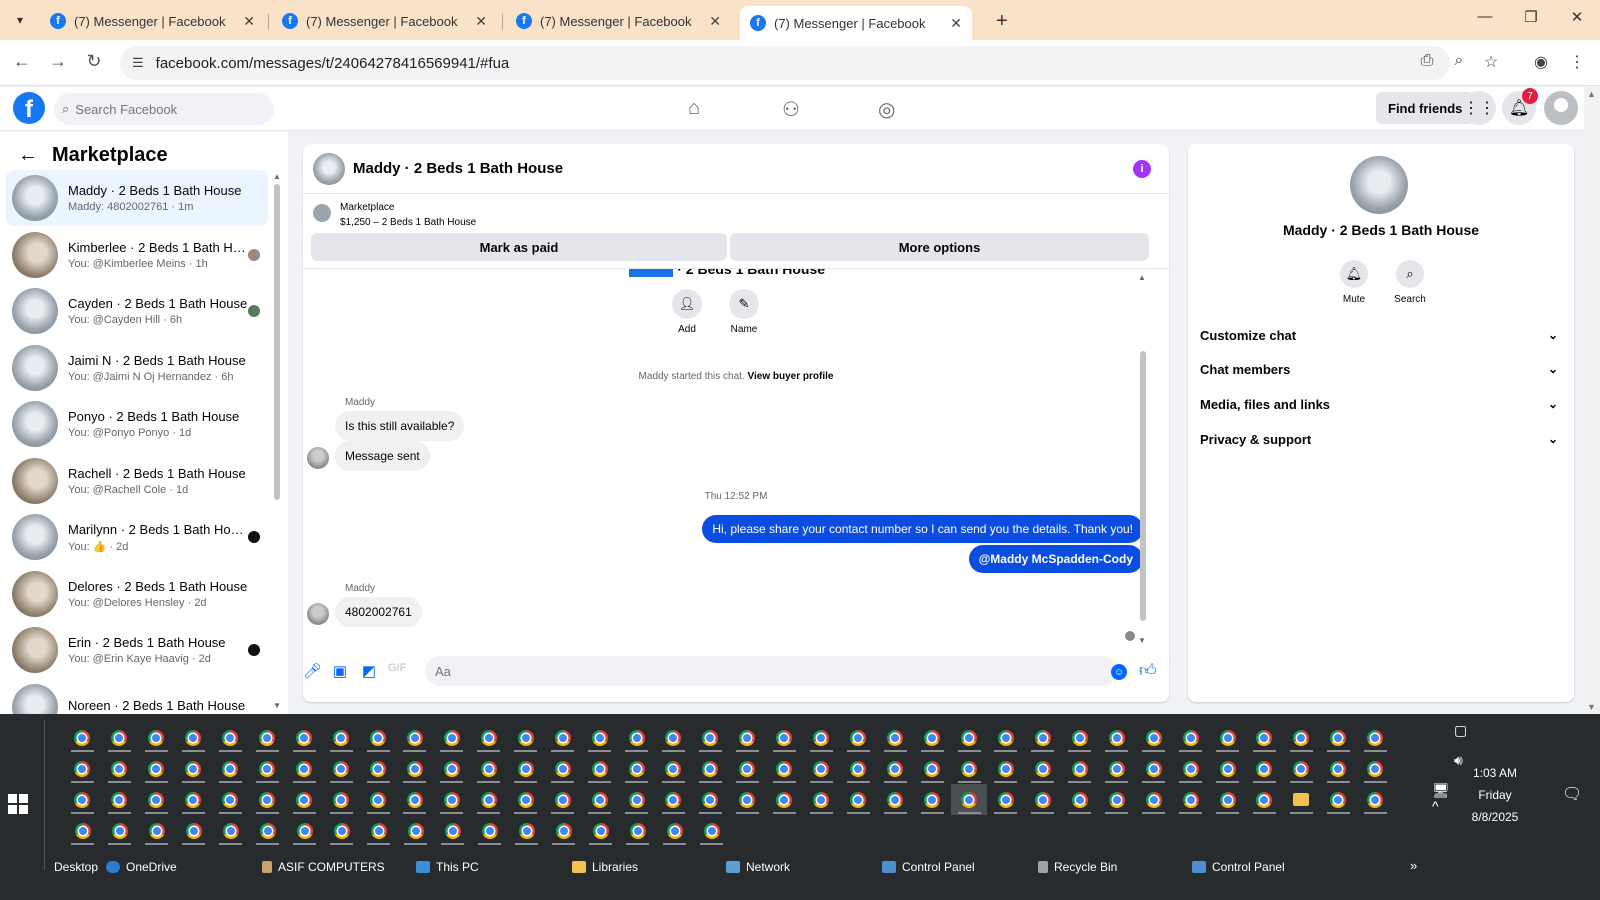 This screenshot has width=1600, height=900. I want to click on site-info-icon: ☰, so click(138, 63).